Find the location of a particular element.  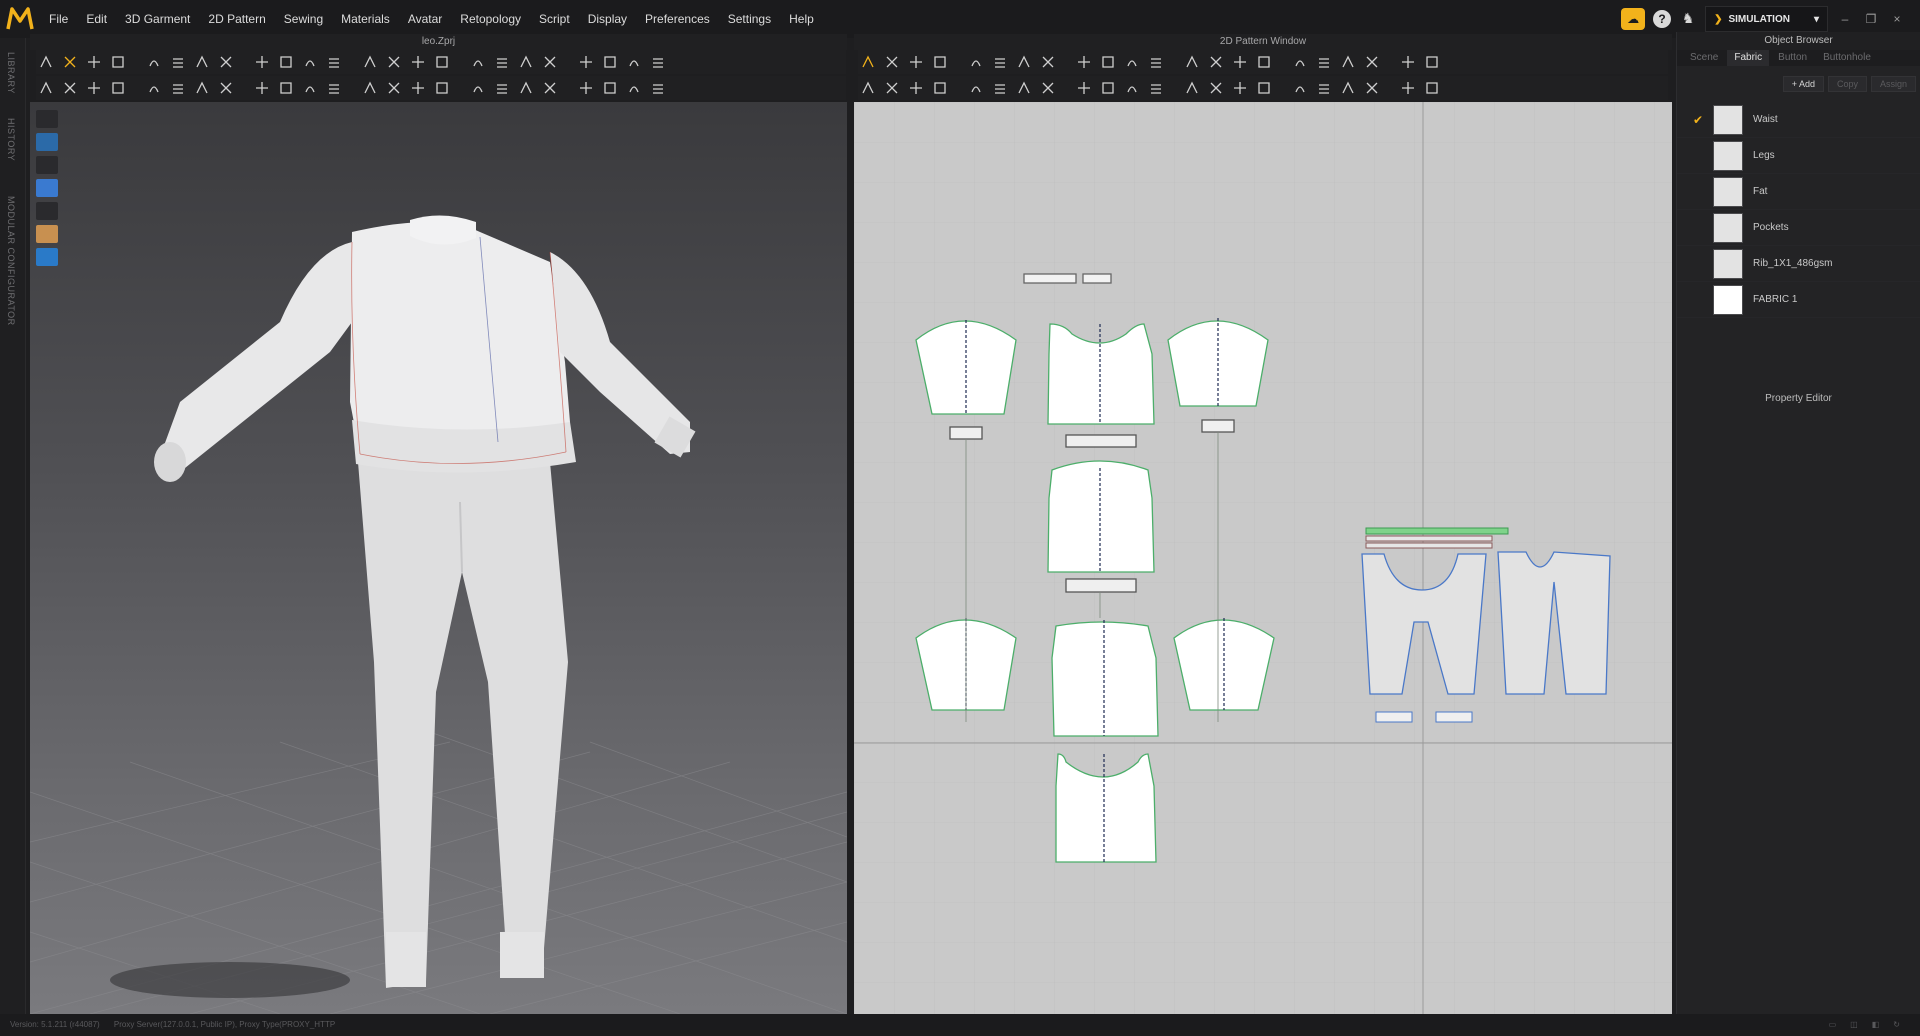

pin-view-icon is located at coordinates (47, 211).